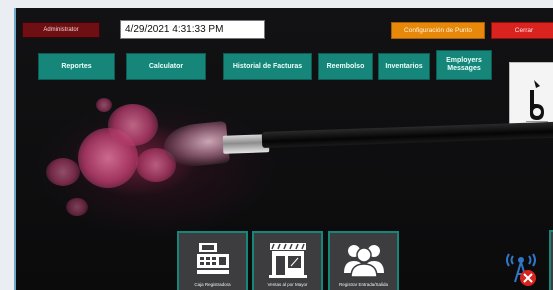  I want to click on storefront-icon, so click(287, 260).